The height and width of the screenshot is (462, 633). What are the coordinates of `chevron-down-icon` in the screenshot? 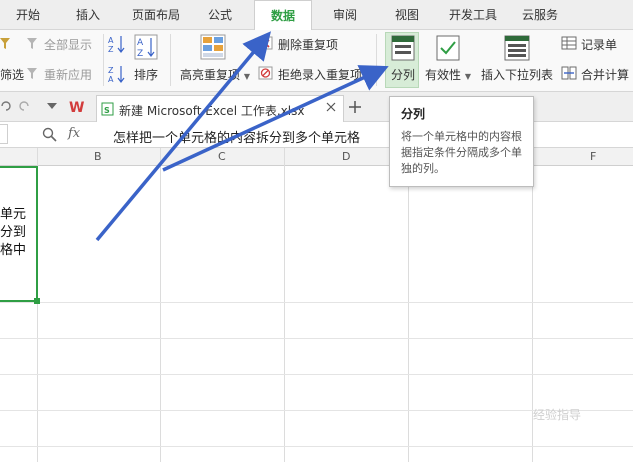 It's located at (52, 107).